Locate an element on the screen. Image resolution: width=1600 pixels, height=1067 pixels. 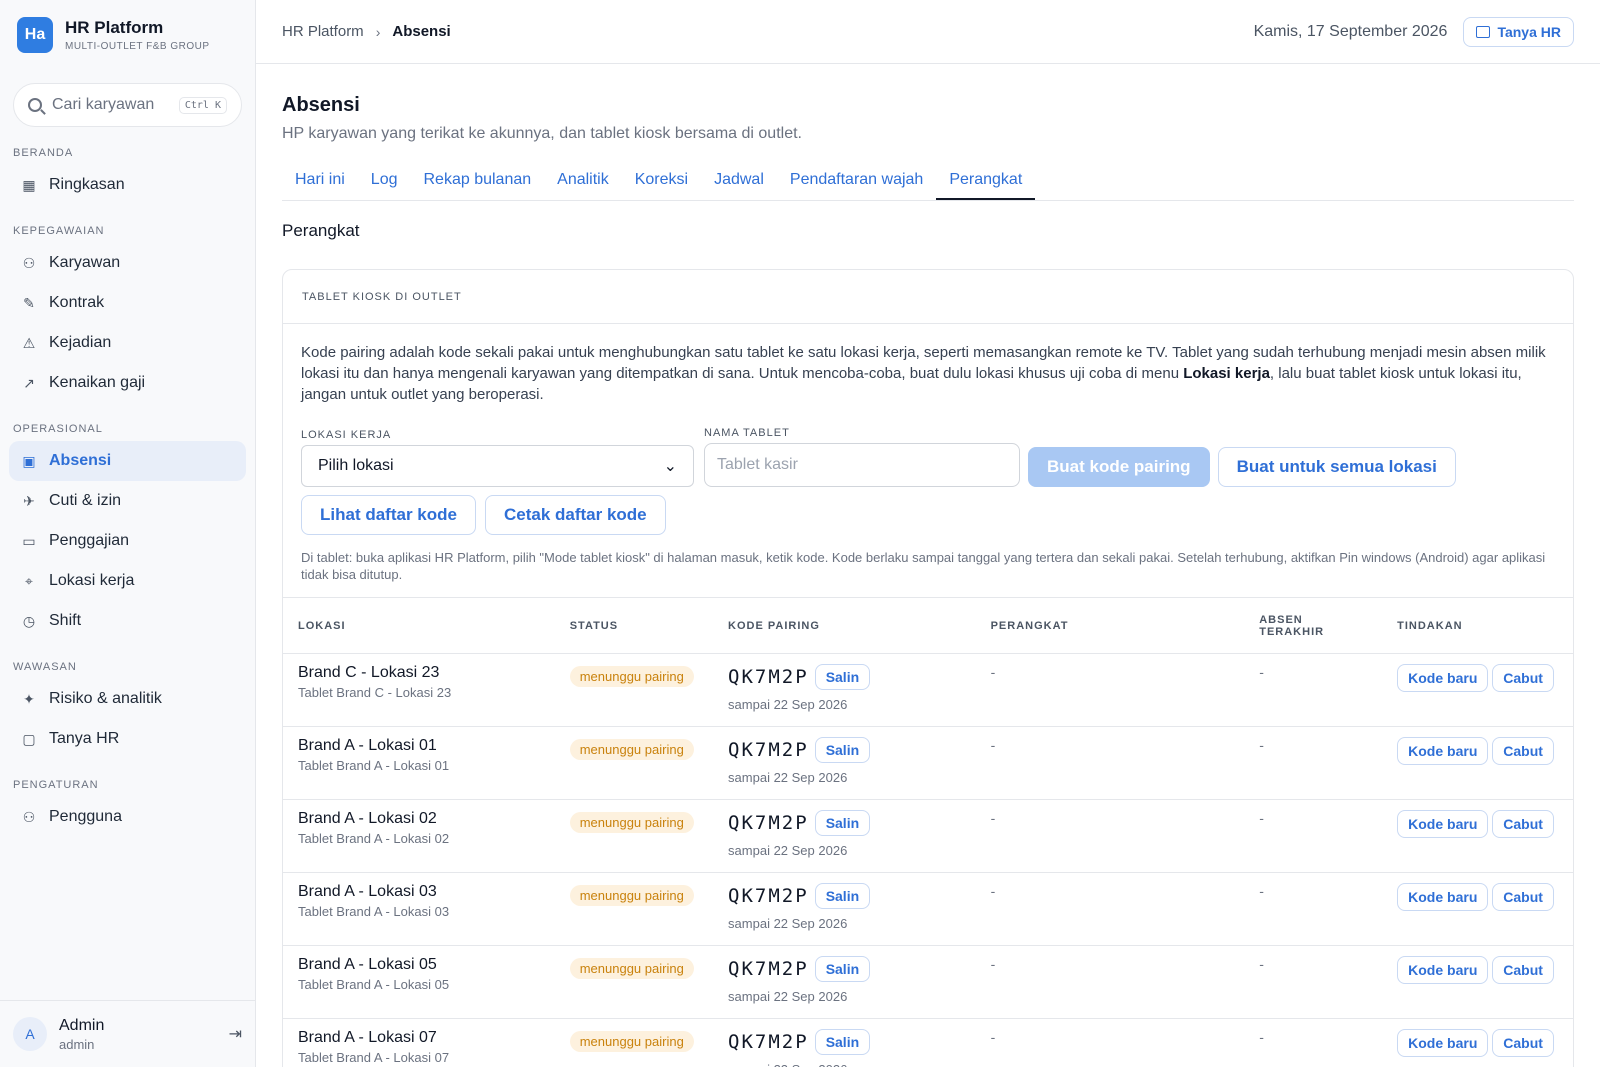
current-date: Kamis, 17 September 2026 is located at coordinates (1350, 31).